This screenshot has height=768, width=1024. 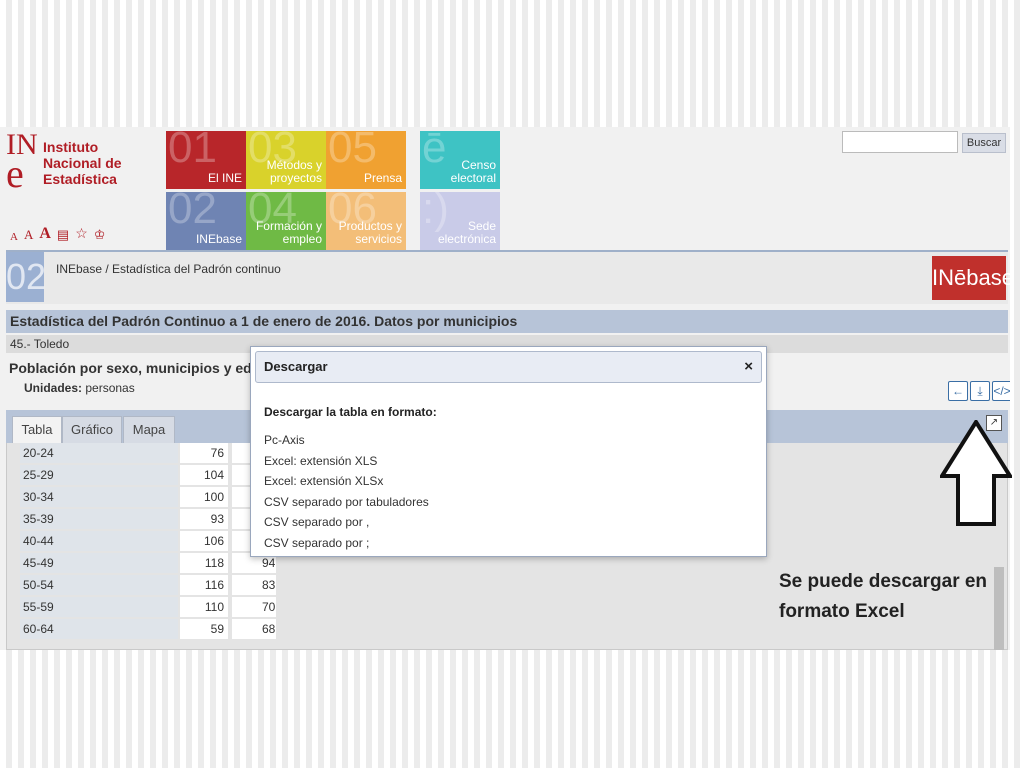 I want to click on sitemap-icon: ♔, so click(x=100, y=235).